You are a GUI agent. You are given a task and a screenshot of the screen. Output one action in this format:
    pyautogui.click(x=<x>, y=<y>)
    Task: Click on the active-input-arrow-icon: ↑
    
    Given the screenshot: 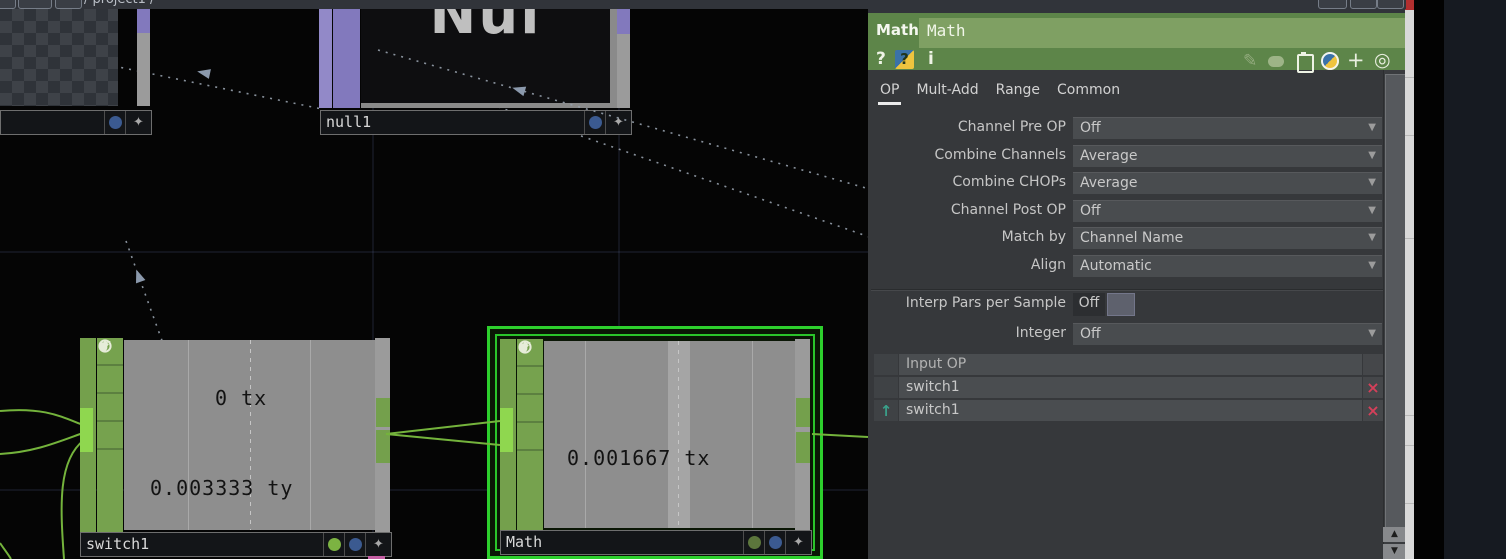 What is the action you would take?
    pyautogui.click(x=886, y=410)
    